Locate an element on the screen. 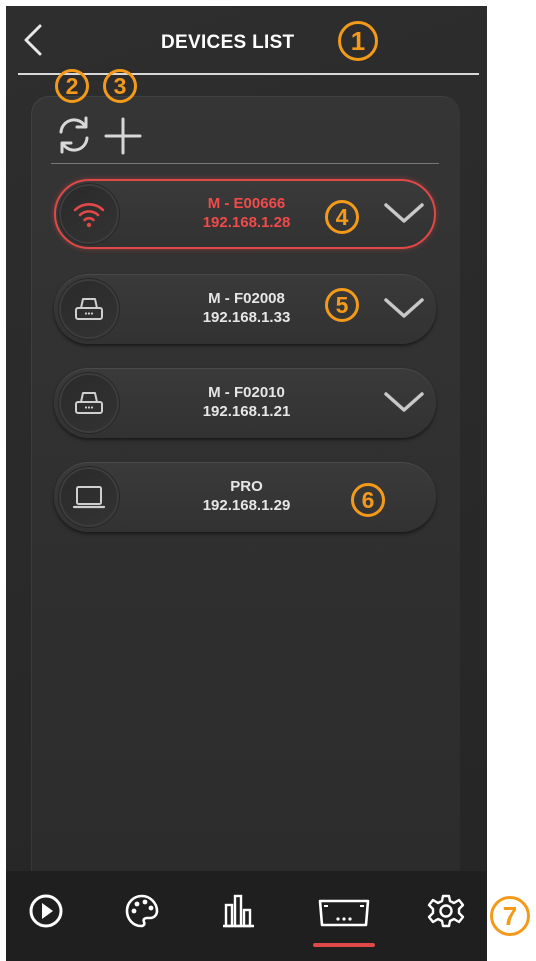 The image size is (536, 961). callout-badge: 3 is located at coordinates (120, 86).